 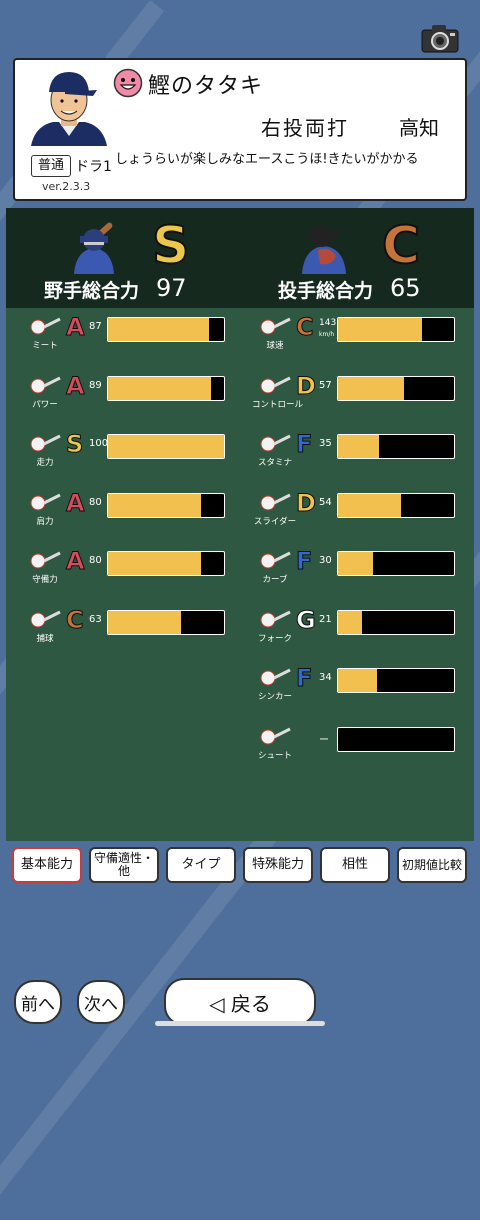 I want to click on pitcher-total-label: 投手総合力, so click(x=326, y=291).